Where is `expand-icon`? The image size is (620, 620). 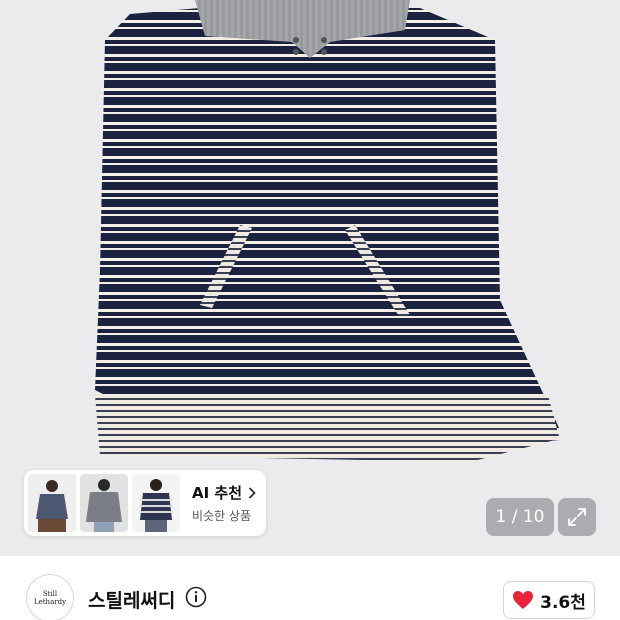 expand-icon is located at coordinates (577, 517).